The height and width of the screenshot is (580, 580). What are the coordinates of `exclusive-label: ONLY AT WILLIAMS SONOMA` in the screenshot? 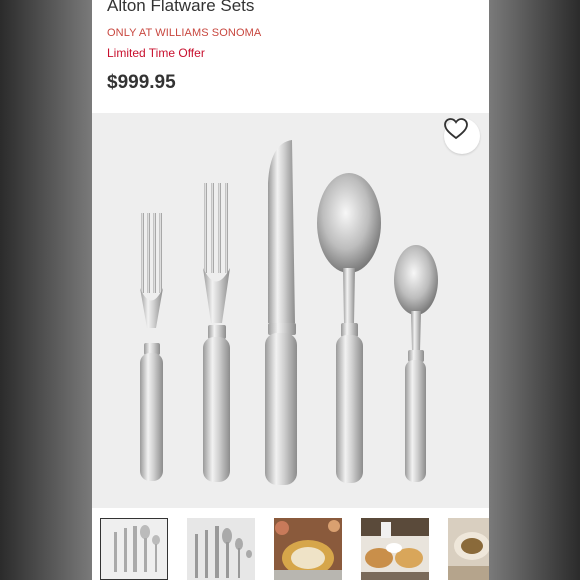 It's located at (184, 33).